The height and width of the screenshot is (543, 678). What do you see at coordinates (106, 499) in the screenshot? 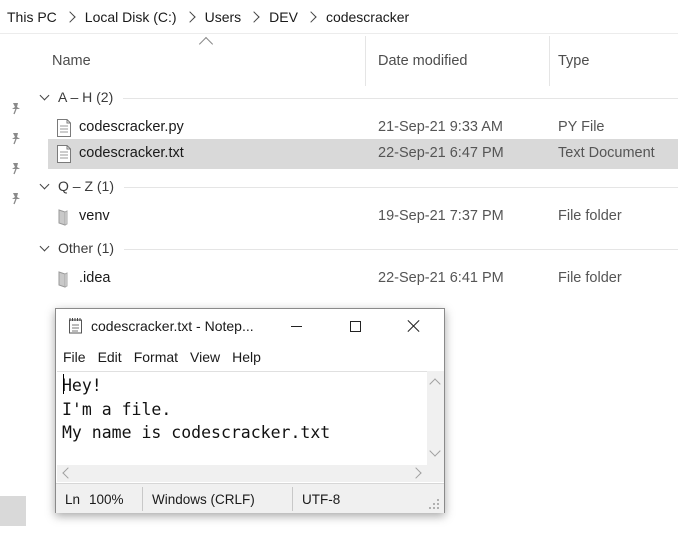
I see `status-zoom: 100%` at bounding box center [106, 499].